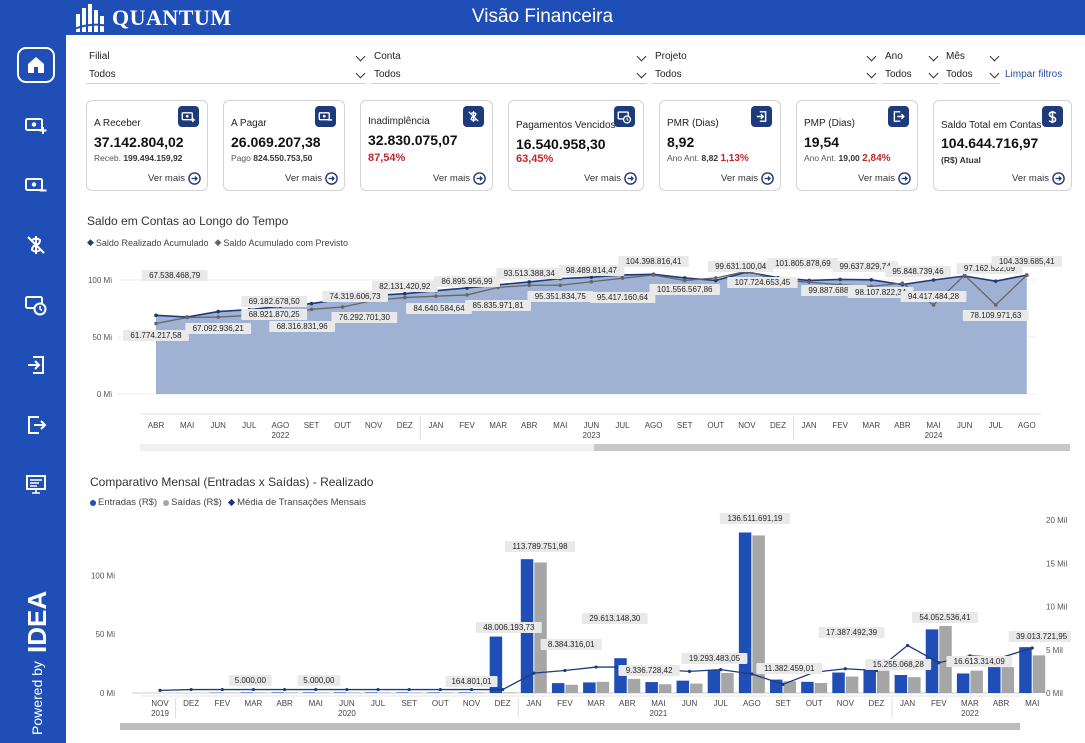  What do you see at coordinates (871, 425) in the screenshot?
I see `x-tick-label: MAR` at bounding box center [871, 425].